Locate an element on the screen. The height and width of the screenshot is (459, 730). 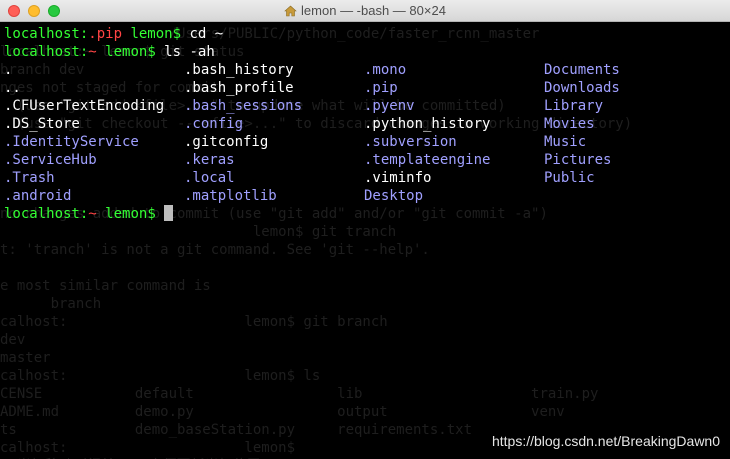
ghost-line: ts demo_baseStation.py requirements.txt is located at coordinates (236, 430).